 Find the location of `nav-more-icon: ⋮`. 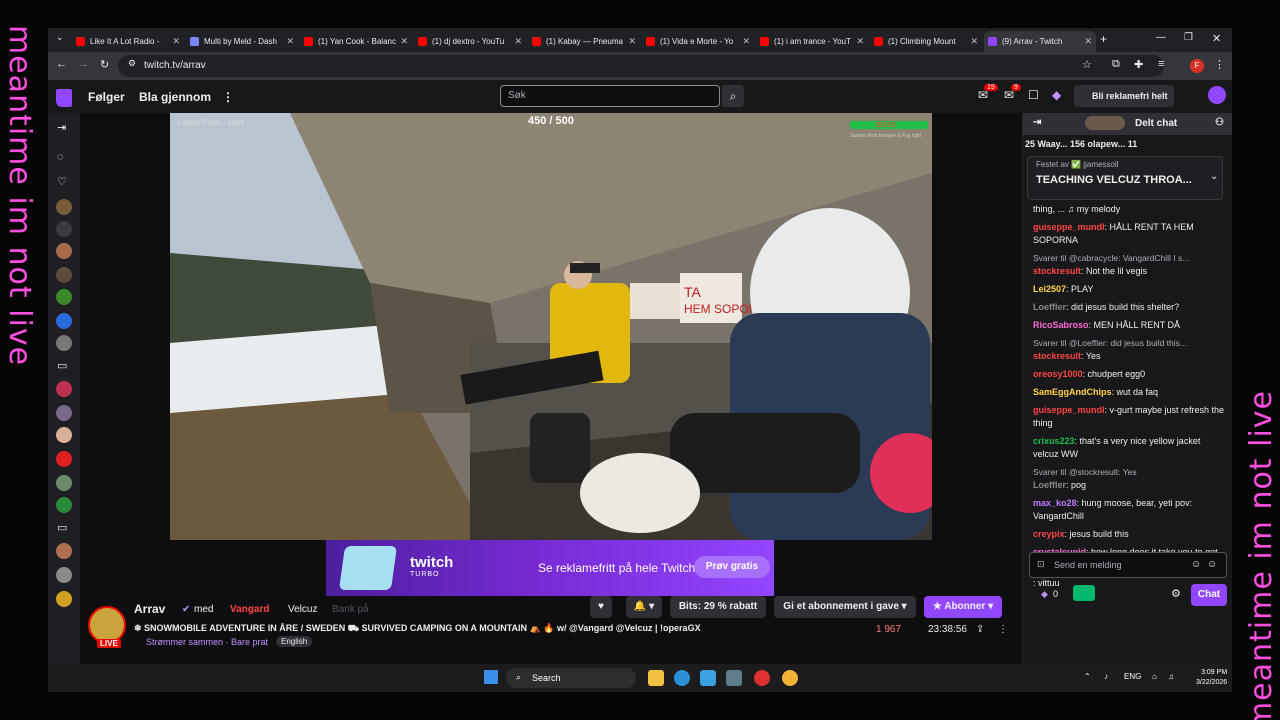

nav-more-icon: ⋮ is located at coordinates (228, 97).